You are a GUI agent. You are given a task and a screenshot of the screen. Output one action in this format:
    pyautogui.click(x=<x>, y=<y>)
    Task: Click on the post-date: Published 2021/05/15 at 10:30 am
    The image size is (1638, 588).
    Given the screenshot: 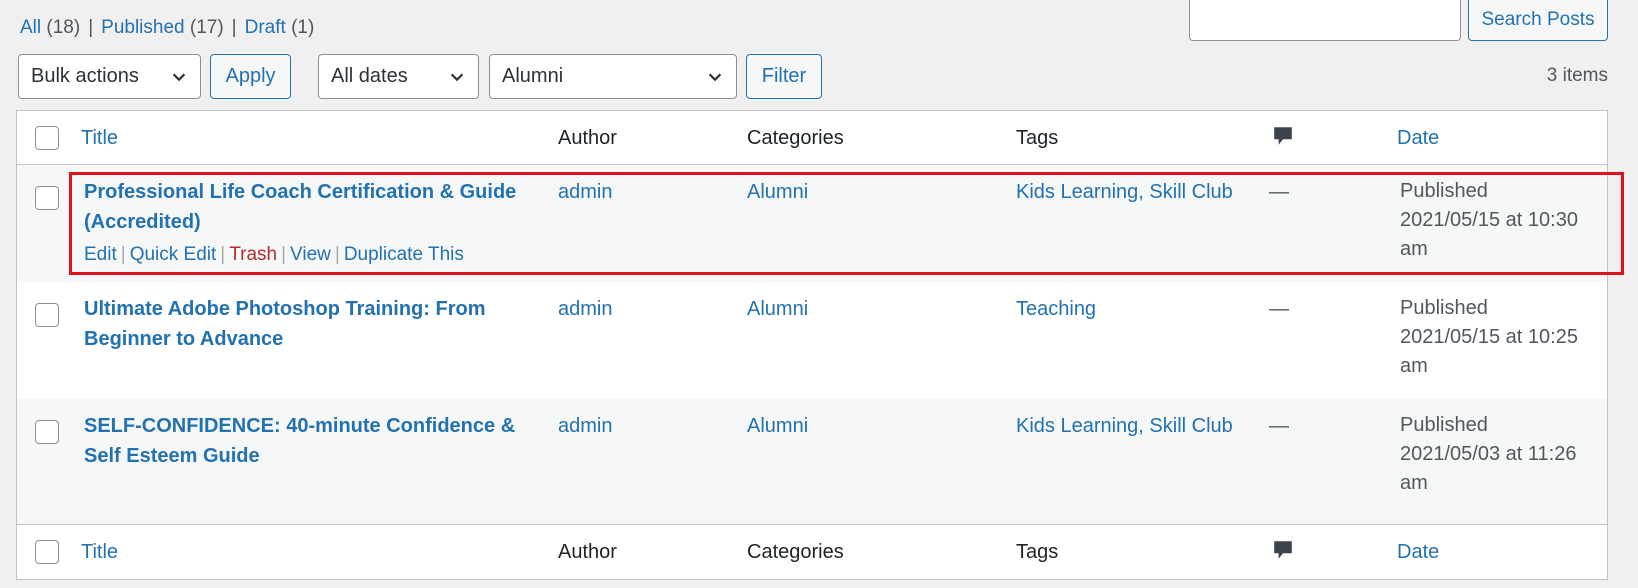 What is the action you would take?
    pyautogui.click(x=1489, y=220)
    